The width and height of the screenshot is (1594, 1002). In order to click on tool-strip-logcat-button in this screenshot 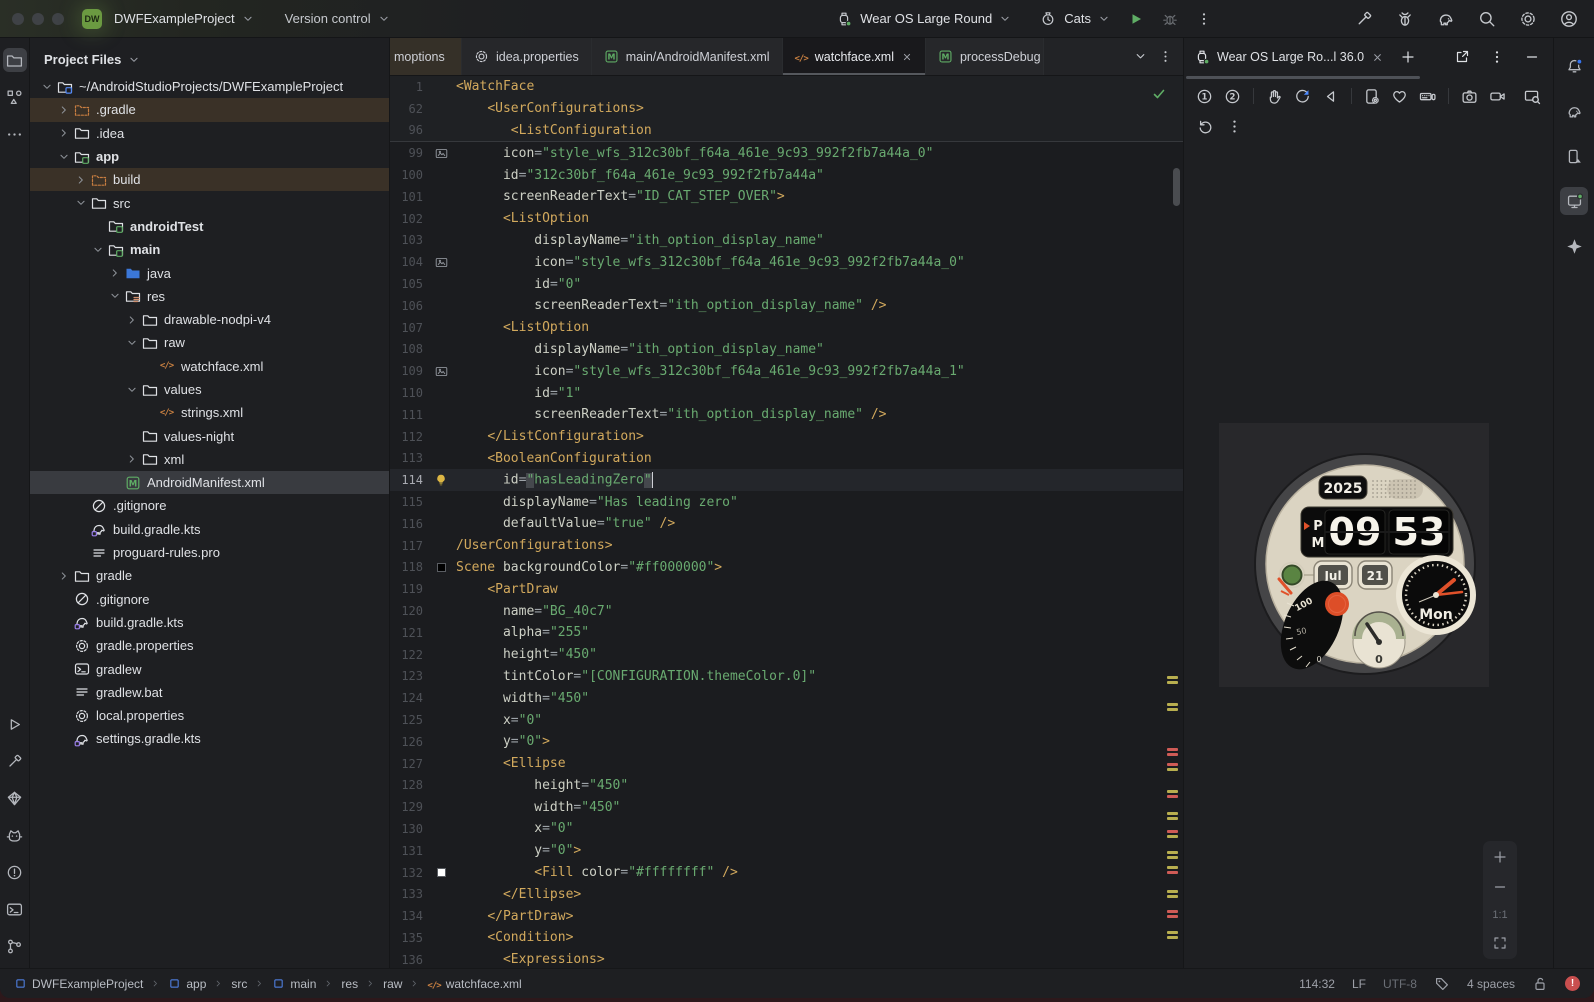, I will do `click(15, 835)`.